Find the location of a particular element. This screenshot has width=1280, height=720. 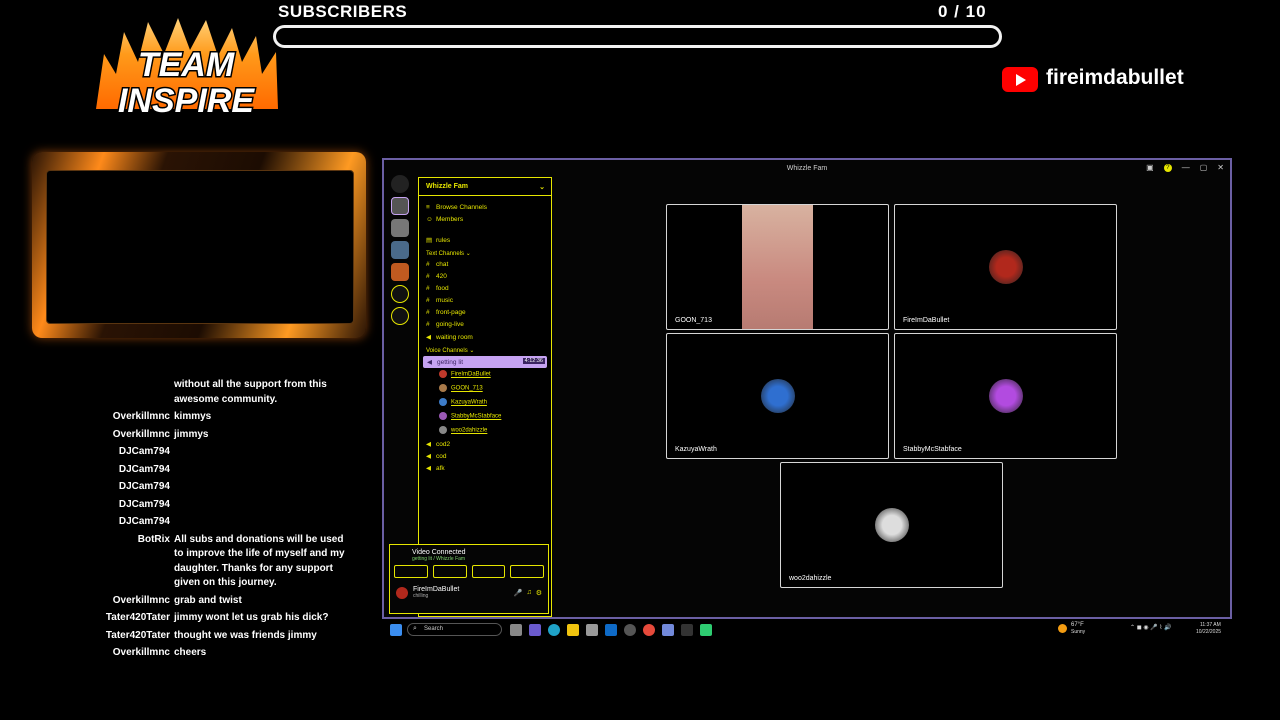

user-status: chilling is located at coordinates (421, 596).